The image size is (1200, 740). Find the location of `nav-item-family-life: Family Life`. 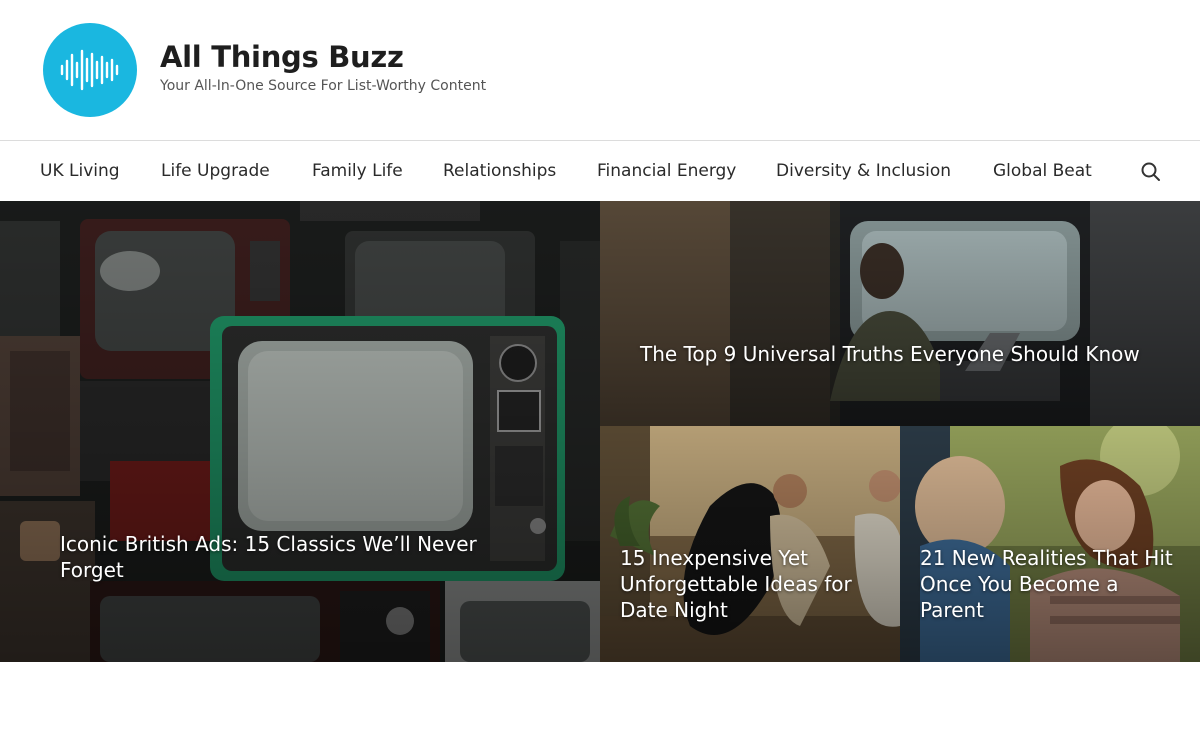

nav-item-family-life: Family Life is located at coordinates (357, 171).